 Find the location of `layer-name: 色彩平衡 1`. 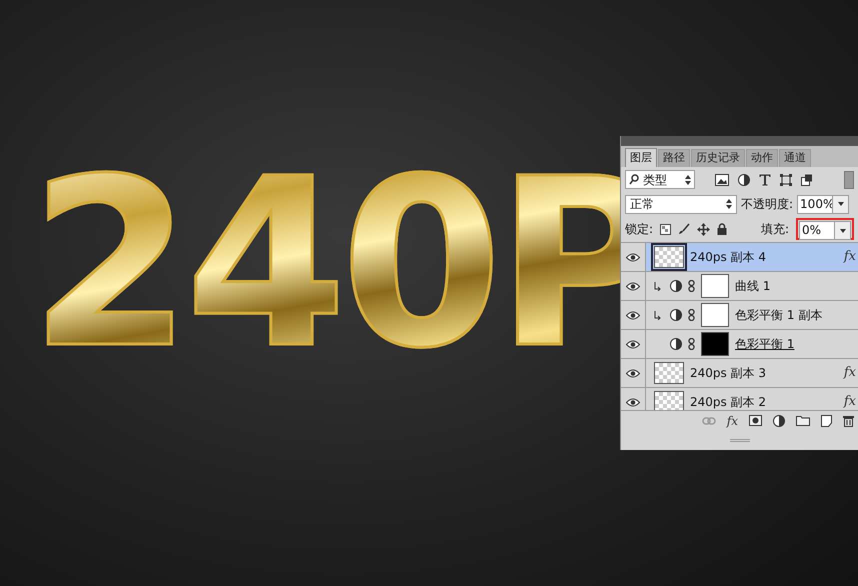

layer-name: 色彩平衡 1 is located at coordinates (765, 344).